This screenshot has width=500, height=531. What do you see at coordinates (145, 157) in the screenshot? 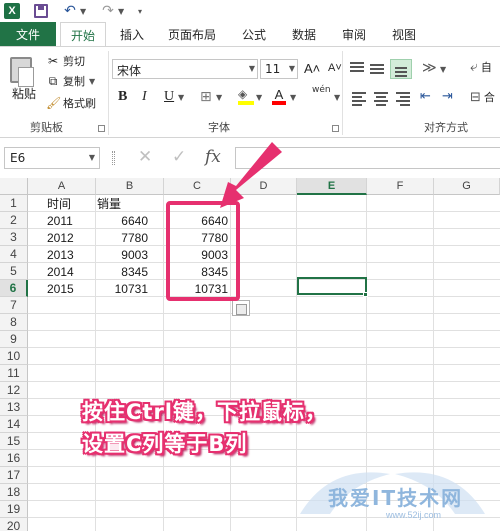
I see `cancel-icon: ✕` at bounding box center [145, 157].